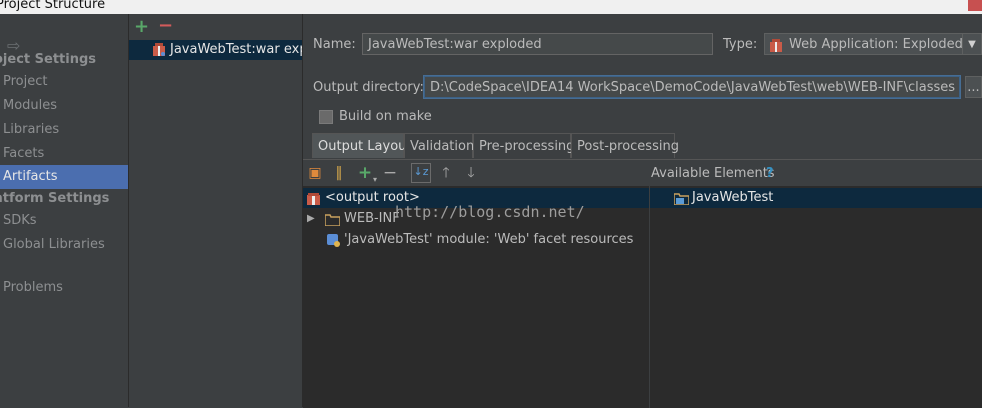 This screenshot has height=408, width=982. Describe the element at coordinates (53, 6) in the screenshot. I see `window-title: Project Structure` at that location.